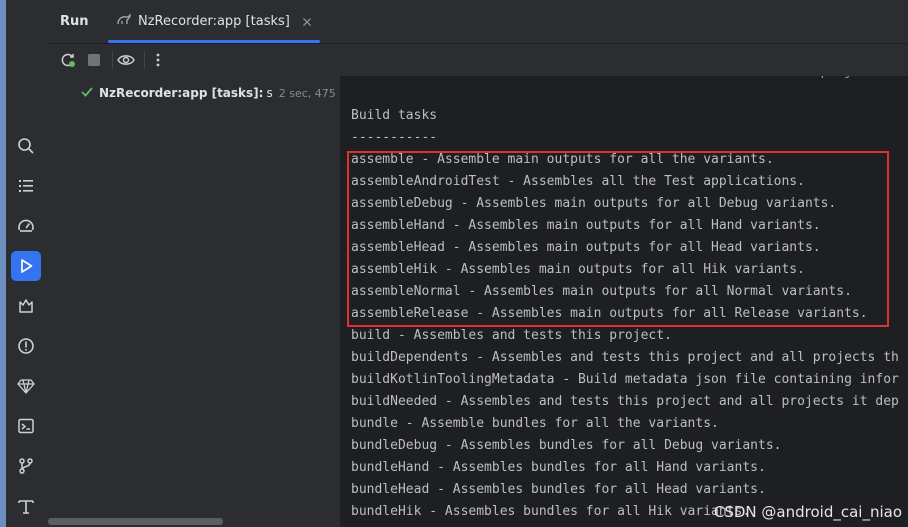 The height and width of the screenshot is (527, 908). What do you see at coordinates (94, 60) in the screenshot?
I see `stop-icon` at bounding box center [94, 60].